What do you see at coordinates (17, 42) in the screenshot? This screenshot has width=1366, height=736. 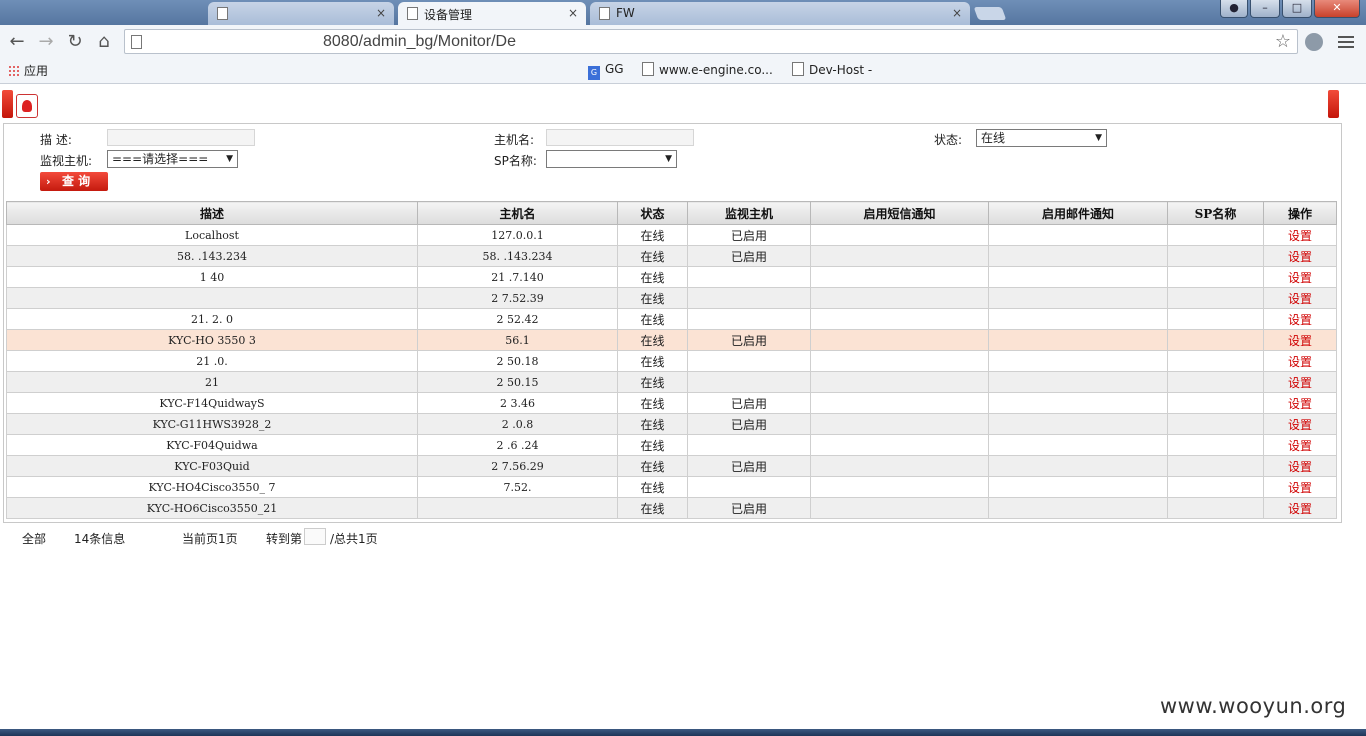 I see `back-arrow-icon: ←` at bounding box center [17, 42].